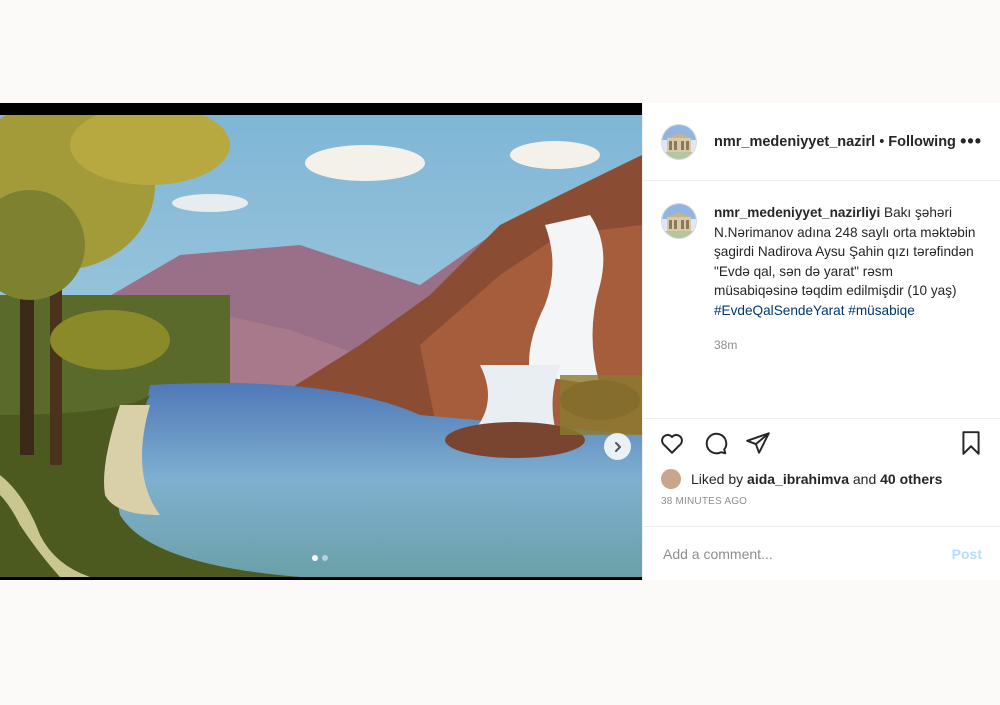 The width and height of the screenshot is (1000, 705). I want to click on hashtag-link: #müsabiqe, so click(881, 310).